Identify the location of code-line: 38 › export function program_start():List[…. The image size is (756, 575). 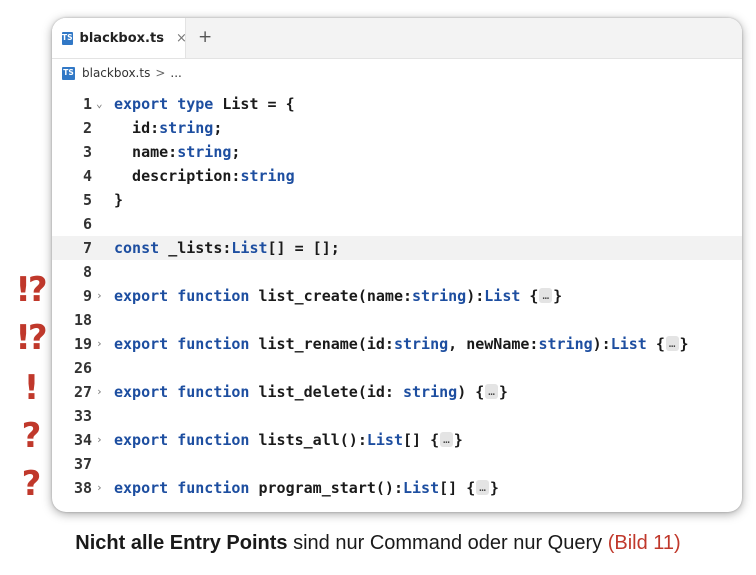
(397, 488).